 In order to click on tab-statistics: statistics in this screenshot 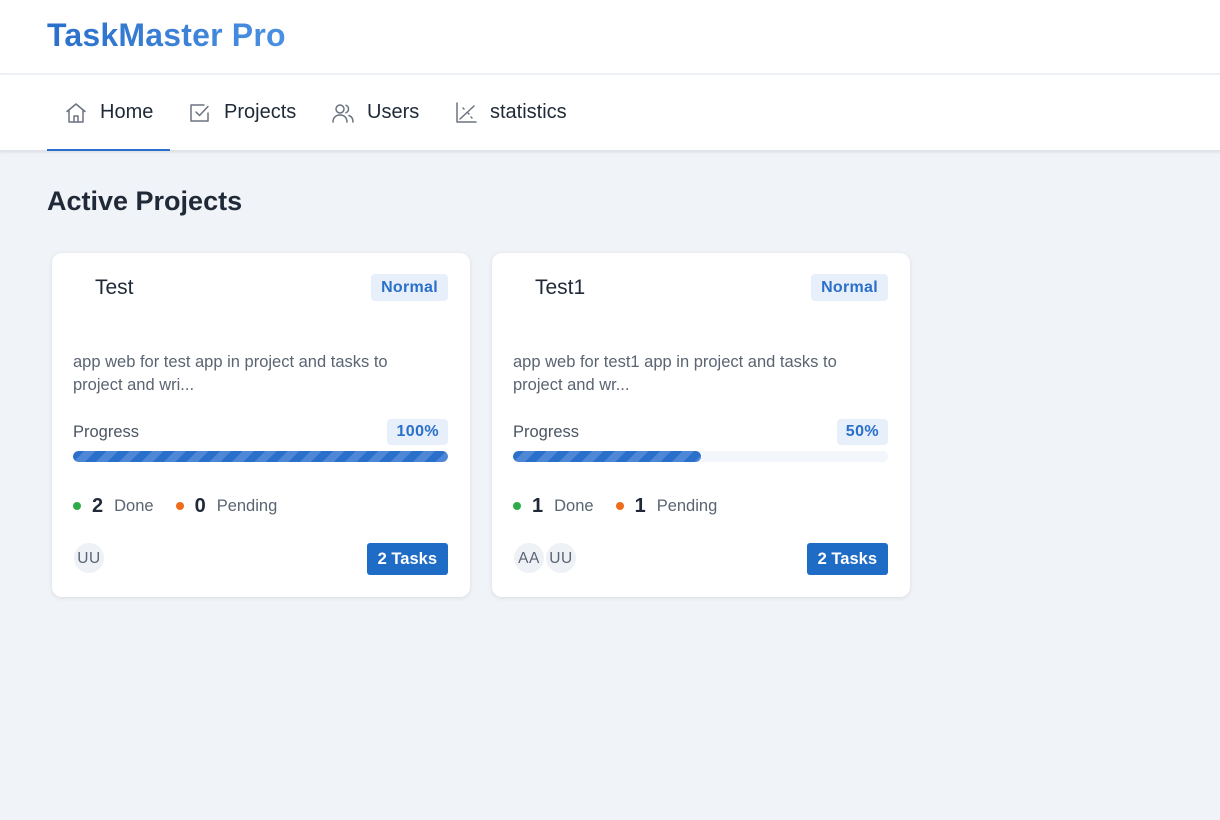, I will do `click(510, 112)`.